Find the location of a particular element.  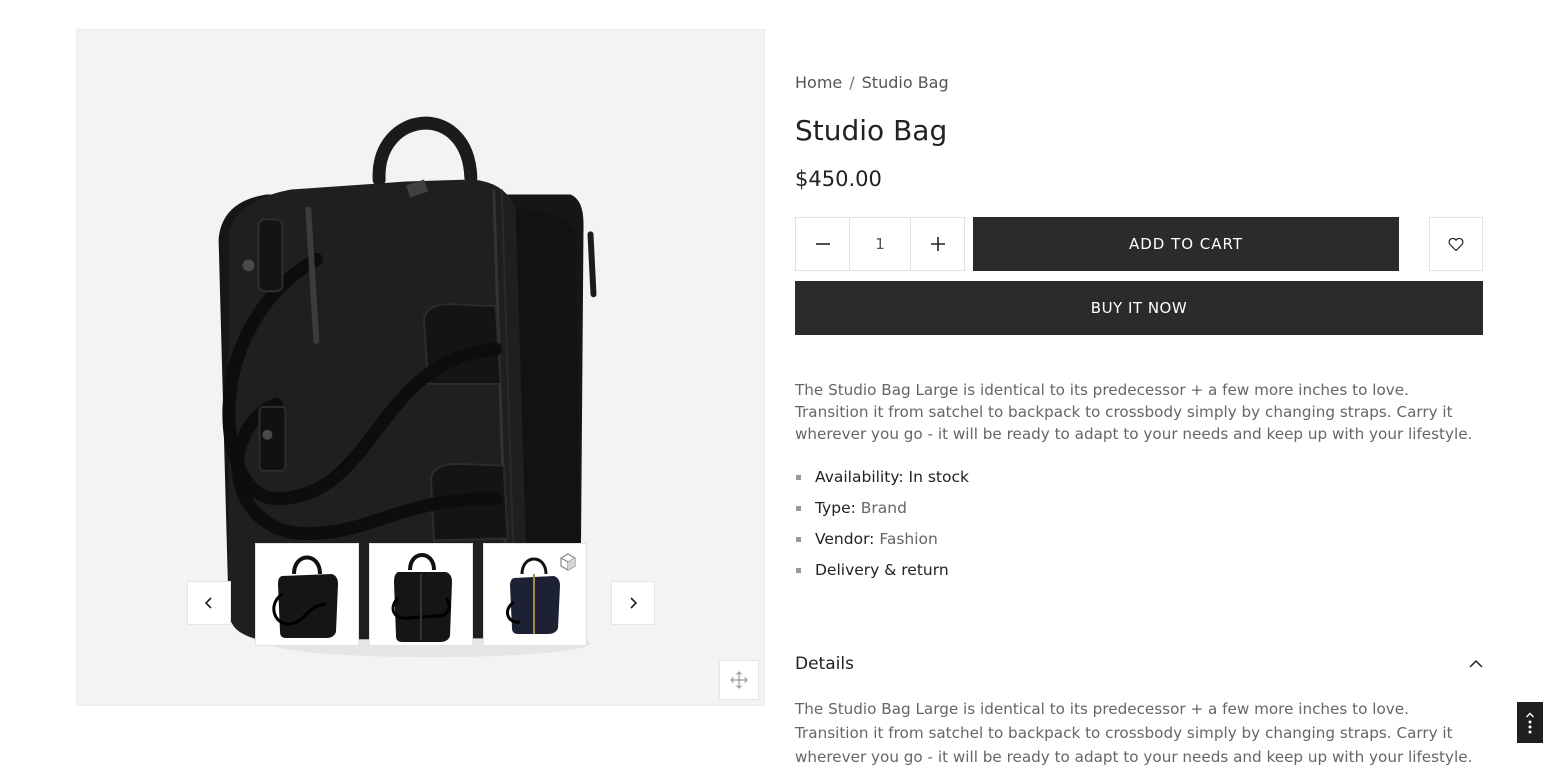

chevron-up-icon is located at coordinates (1476, 663).